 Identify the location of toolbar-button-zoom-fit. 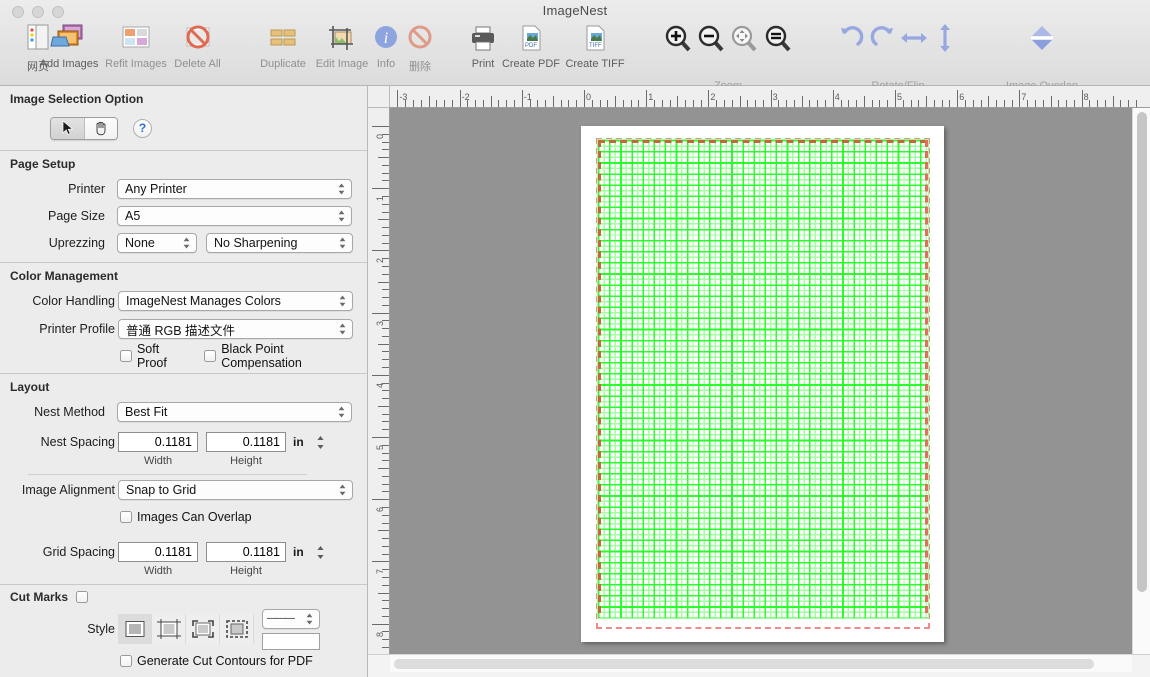
(744, 38).